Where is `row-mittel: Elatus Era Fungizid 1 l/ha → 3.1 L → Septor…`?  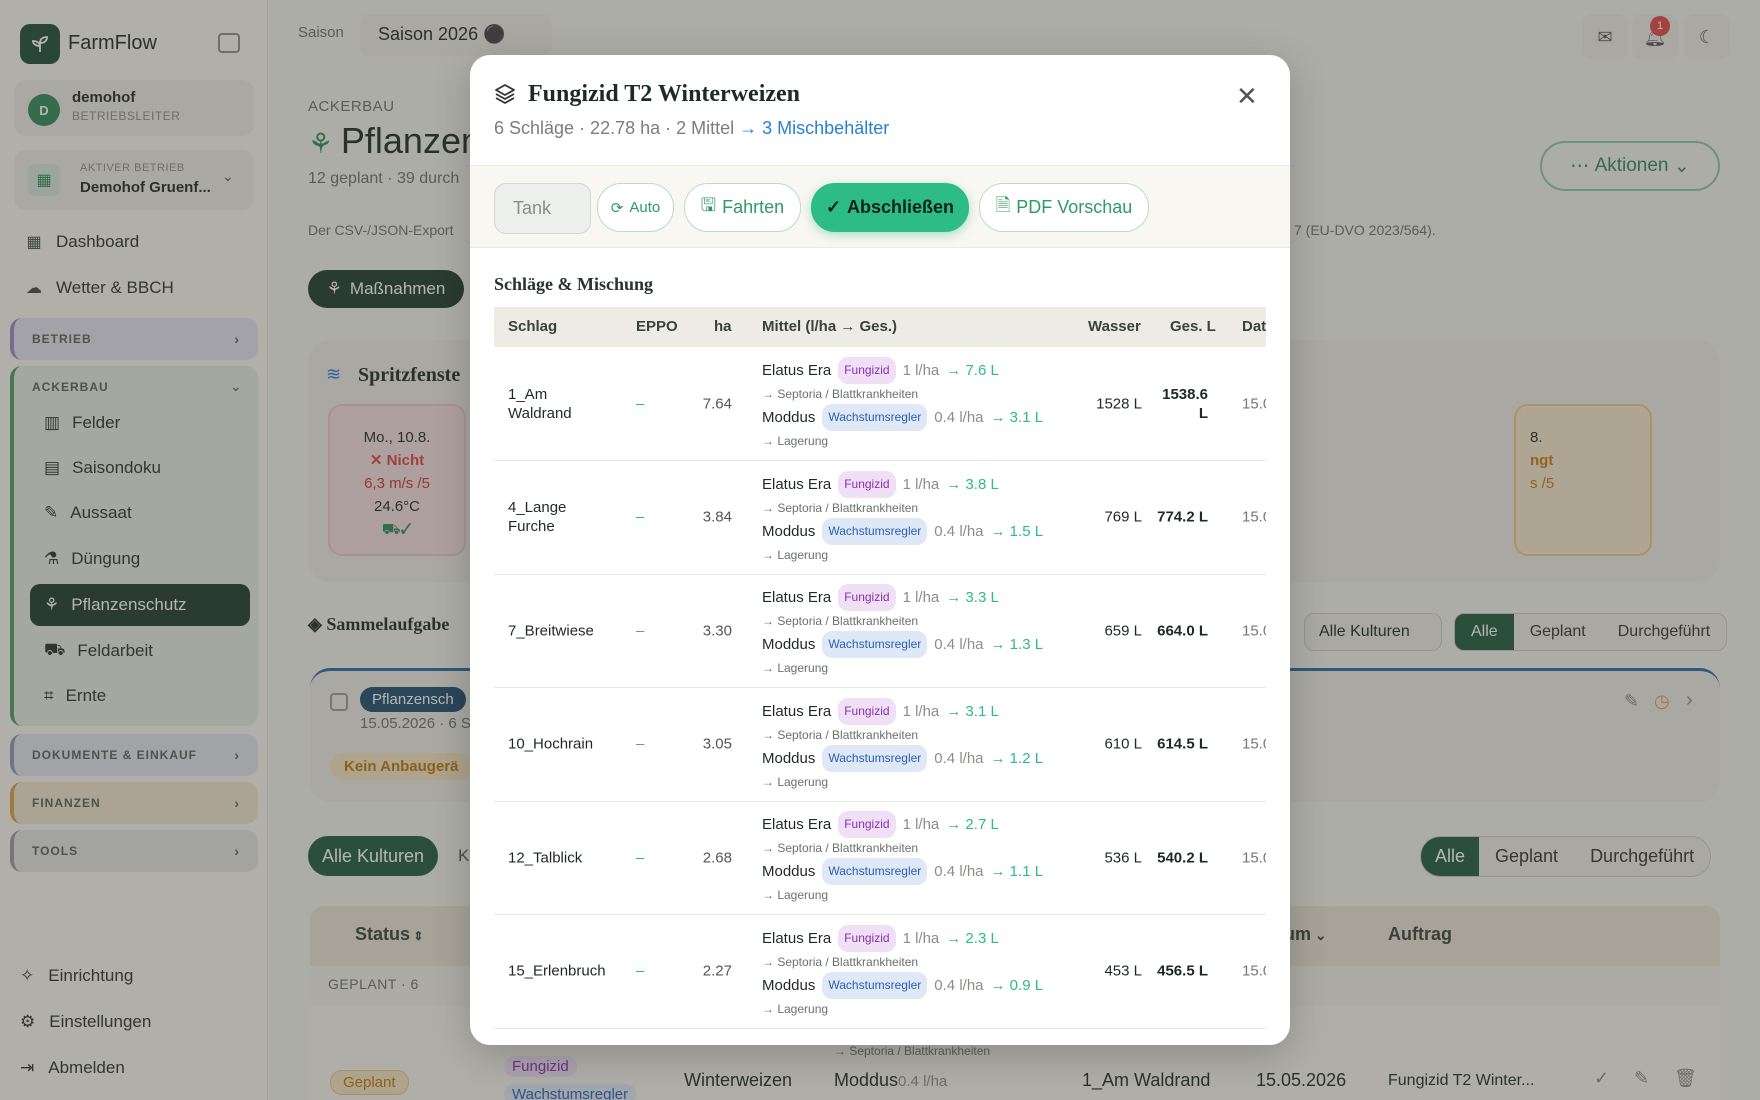
row-mittel: Elatus Era Fungizid 1 l/ha → 3.1 L → Septor… is located at coordinates (912, 744).